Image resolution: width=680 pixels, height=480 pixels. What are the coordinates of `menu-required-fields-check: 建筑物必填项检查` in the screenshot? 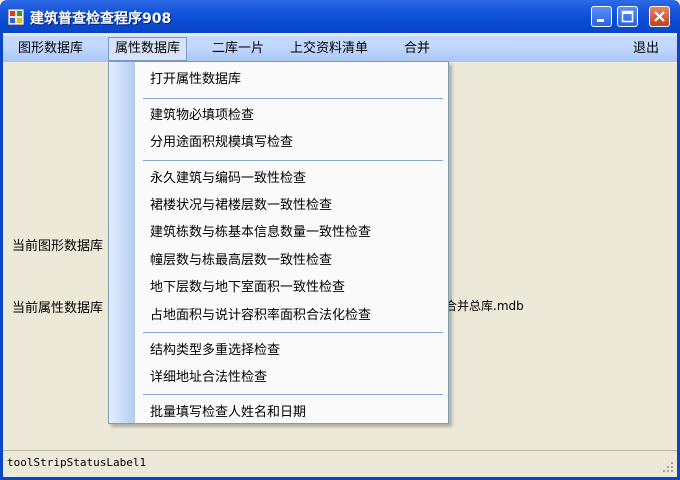 It's located at (202, 113).